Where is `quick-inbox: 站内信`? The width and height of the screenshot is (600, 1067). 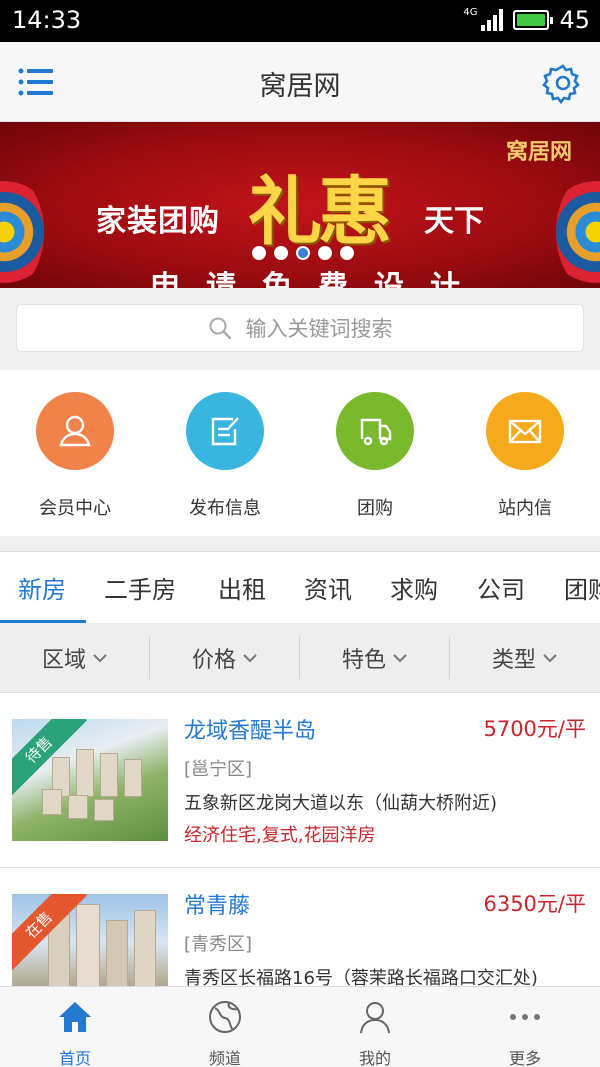 quick-inbox: 站内信 is located at coordinates (525, 456).